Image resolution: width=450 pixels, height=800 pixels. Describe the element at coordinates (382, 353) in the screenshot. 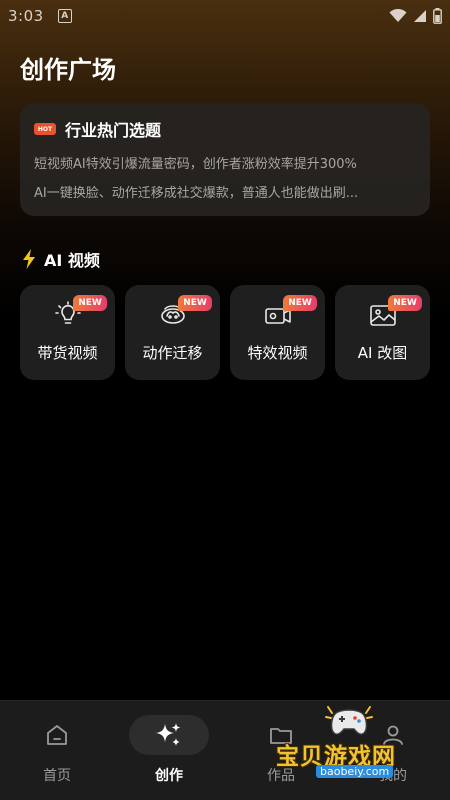

I see `tool-label: AI 改图` at that location.